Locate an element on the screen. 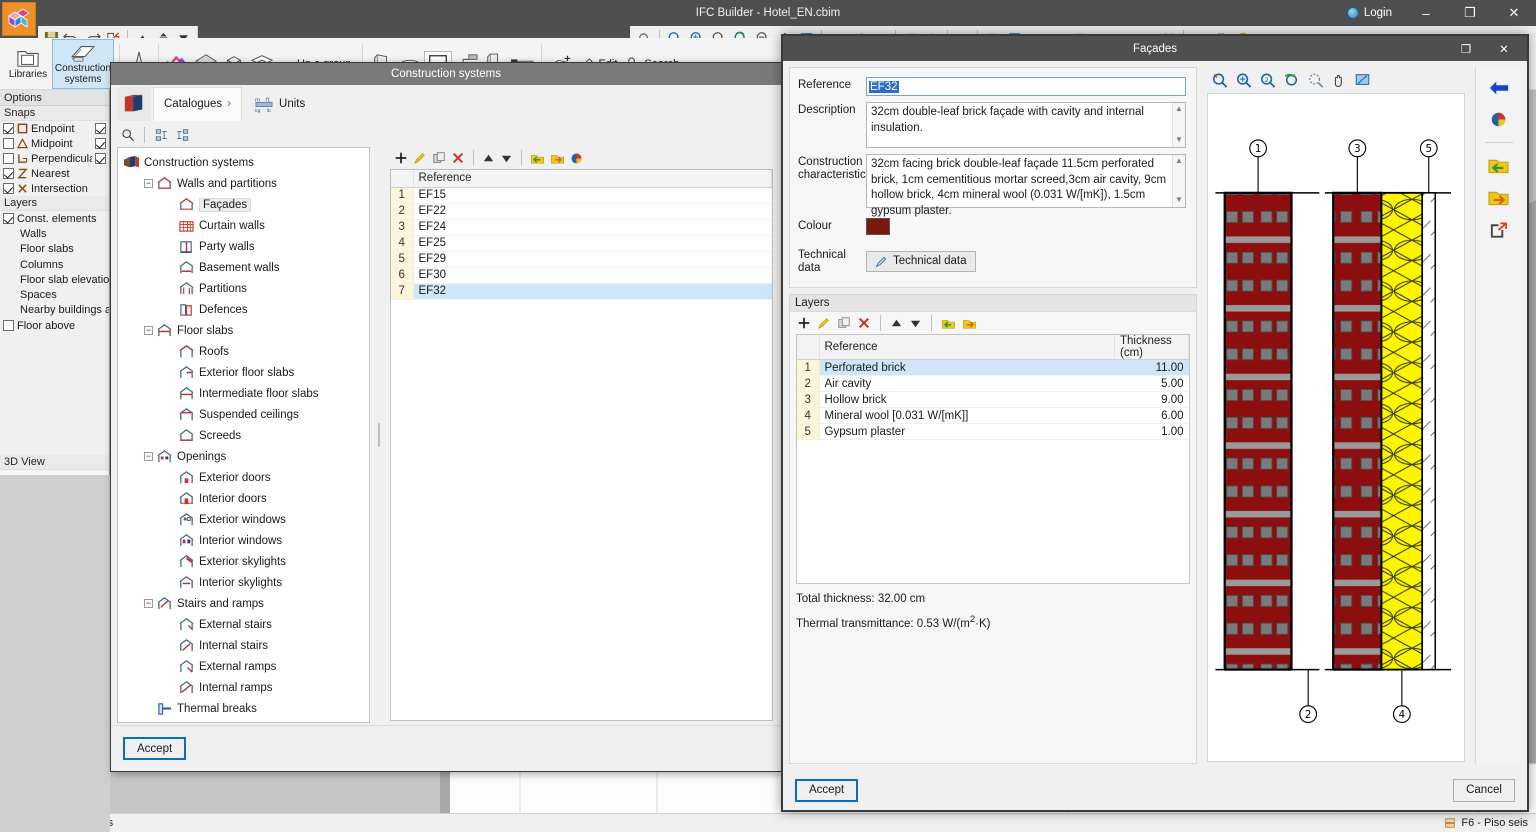 This screenshot has height=832, width=1536. cs-accept-button: Accept is located at coordinates (155, 748).